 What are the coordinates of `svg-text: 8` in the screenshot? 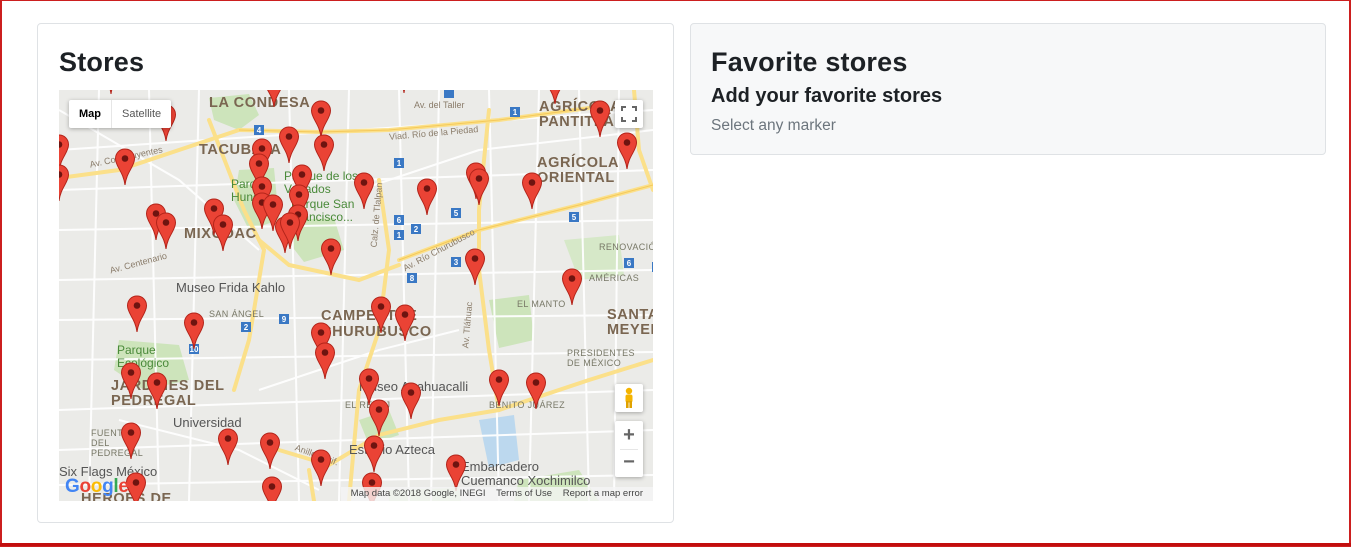 It's located at (412, 278).